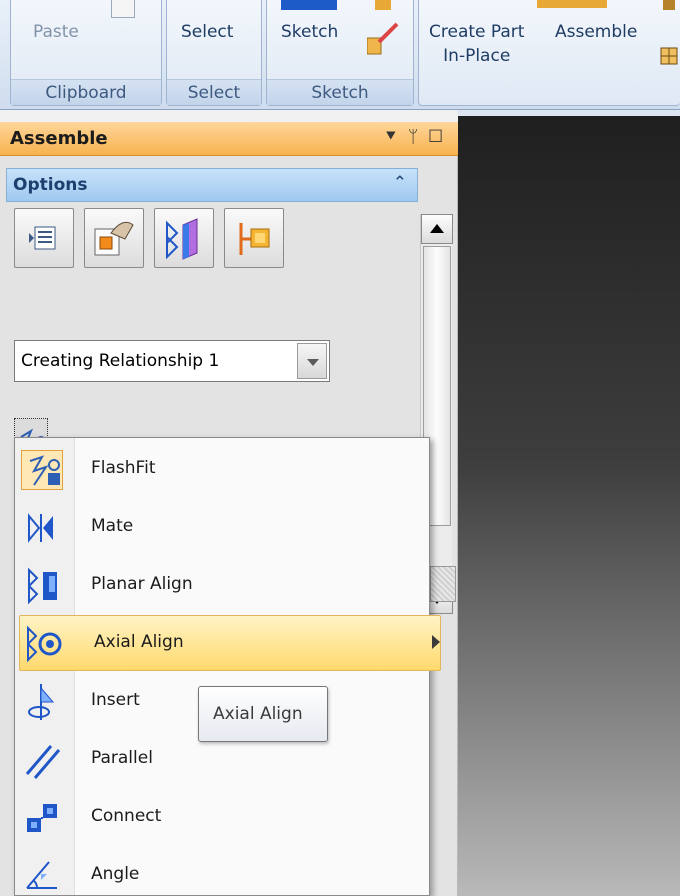 This screenshot has height=896, width=680. Describe the element at coordinates (222, 818) in the screenshot. I see `menu-item-connect: Connect` at that location.